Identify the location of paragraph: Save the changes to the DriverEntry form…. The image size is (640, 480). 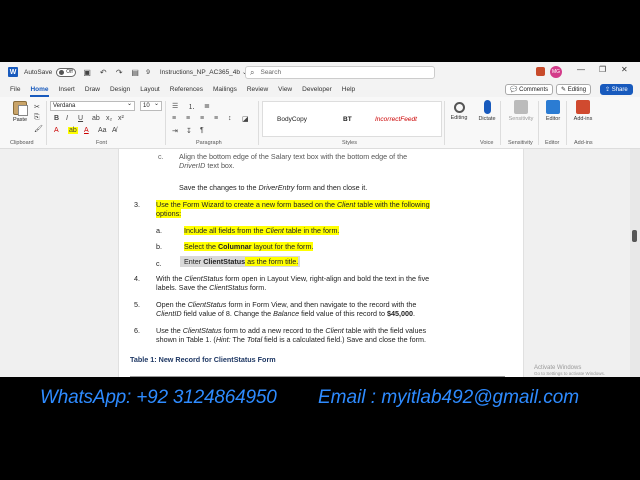
(273, 187).